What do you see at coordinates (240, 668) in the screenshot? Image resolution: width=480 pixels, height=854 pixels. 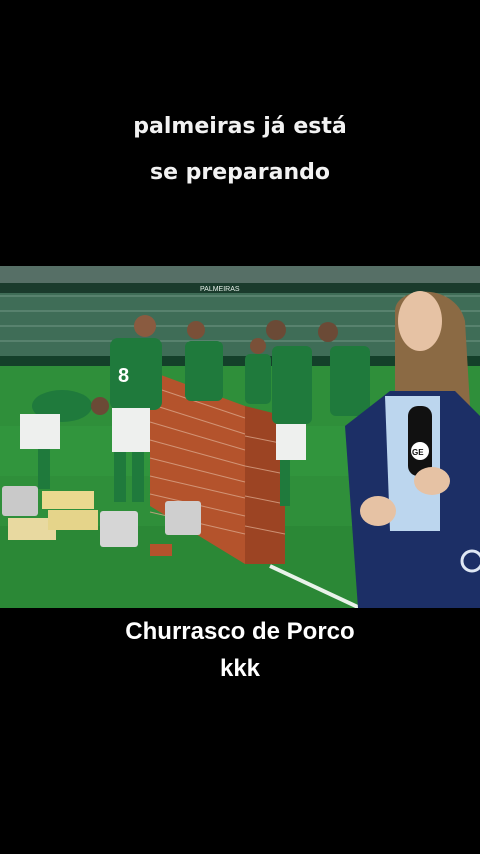 I see `caption-bottom-line2: kkk` at bounding box center [240, 668].